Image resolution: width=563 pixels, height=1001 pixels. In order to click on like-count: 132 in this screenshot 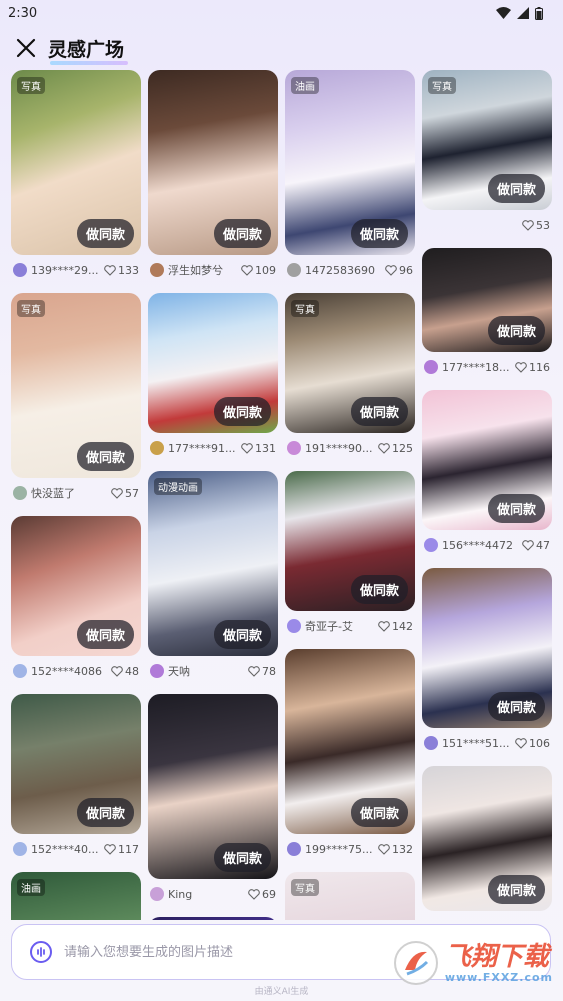, I will do `click(395, 849)`.